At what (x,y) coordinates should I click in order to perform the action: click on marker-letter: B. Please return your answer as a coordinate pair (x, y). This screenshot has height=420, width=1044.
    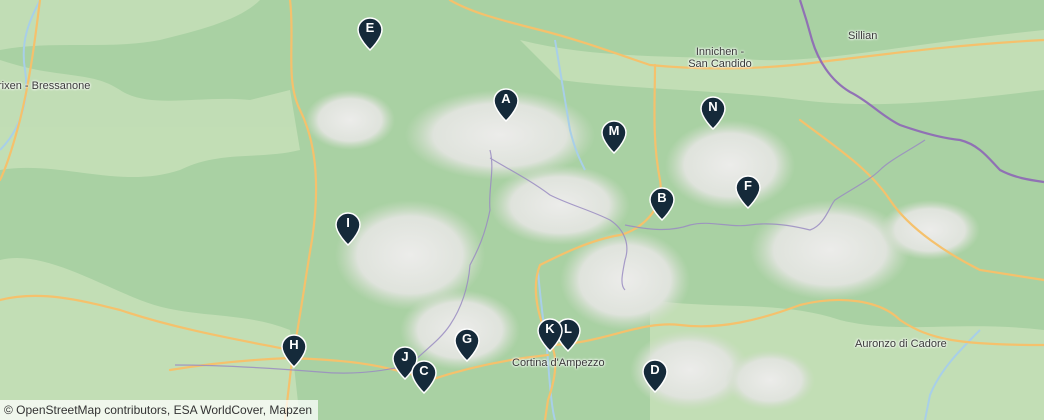
    Looking at the image, I should click on (662, 197).